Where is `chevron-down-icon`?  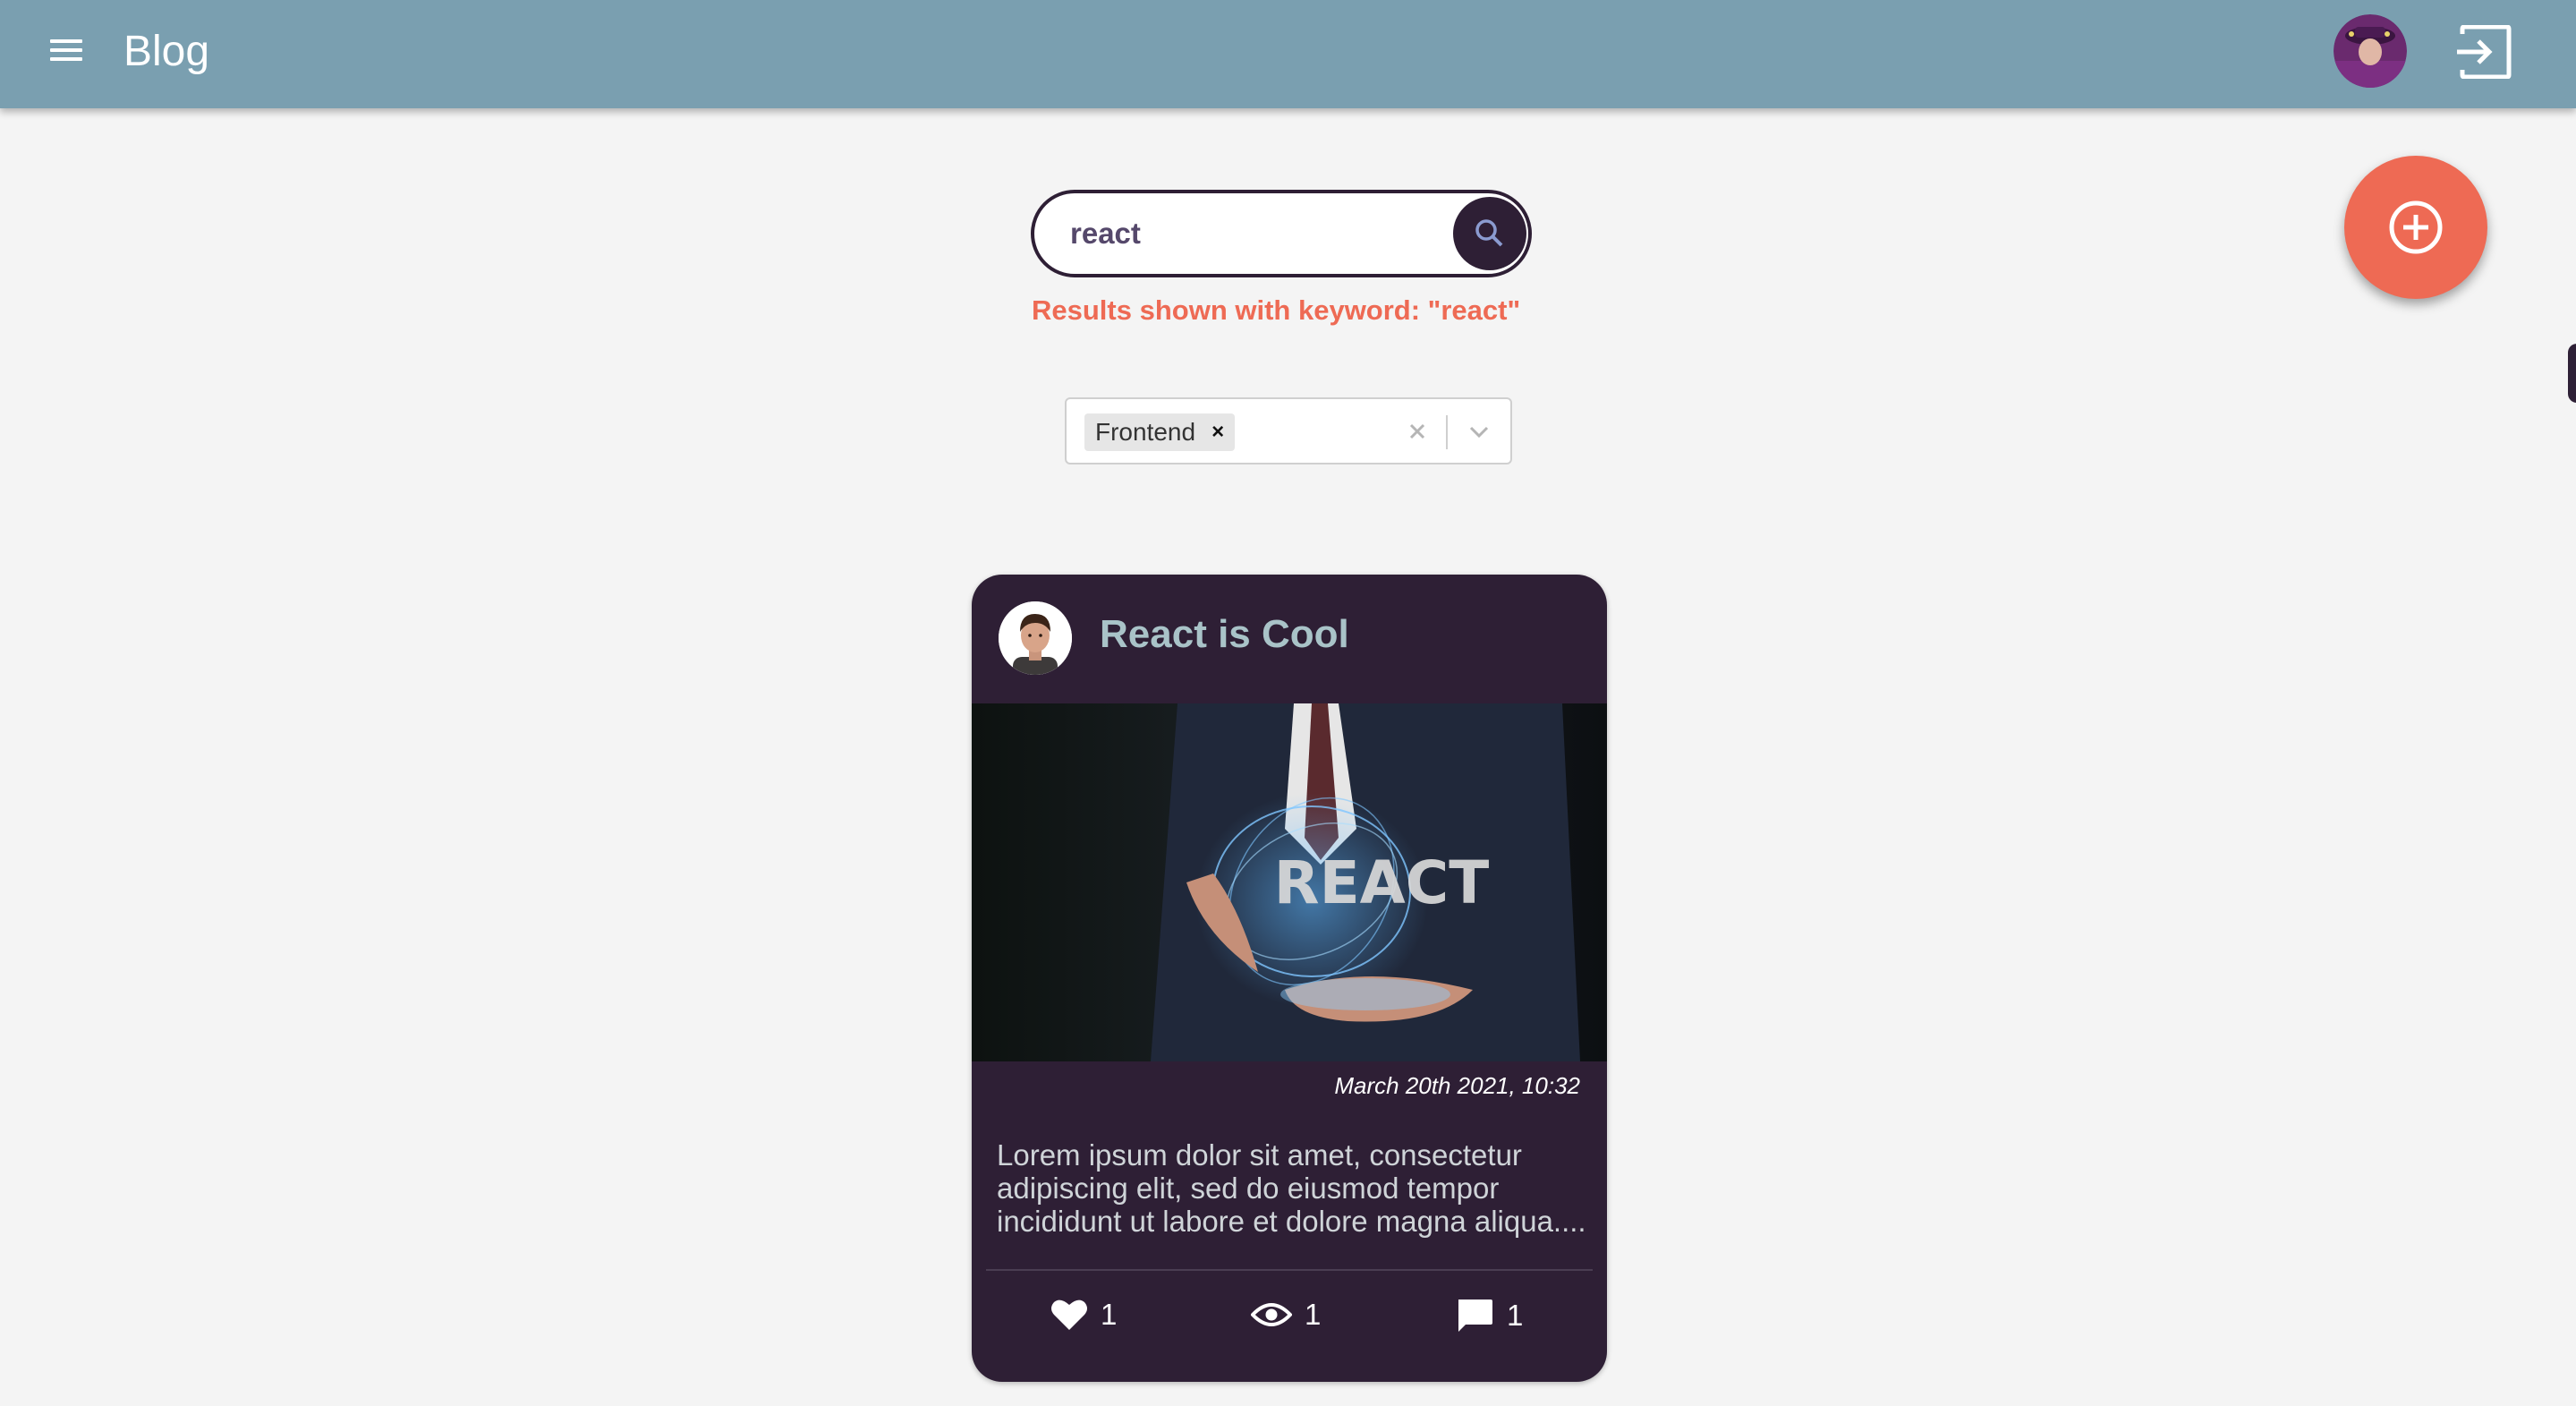 chevron-down-icon is located at coordinates (1479, 433).